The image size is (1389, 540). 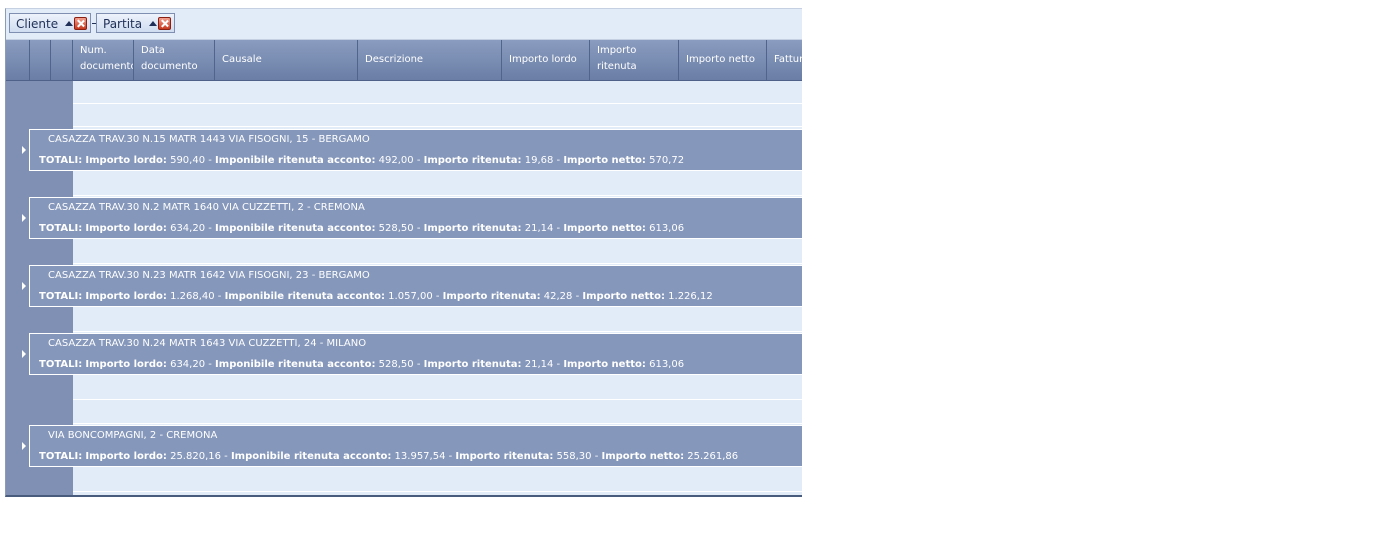 I want to click on group-chip-label: Cliente, so click(x=37, y=24).